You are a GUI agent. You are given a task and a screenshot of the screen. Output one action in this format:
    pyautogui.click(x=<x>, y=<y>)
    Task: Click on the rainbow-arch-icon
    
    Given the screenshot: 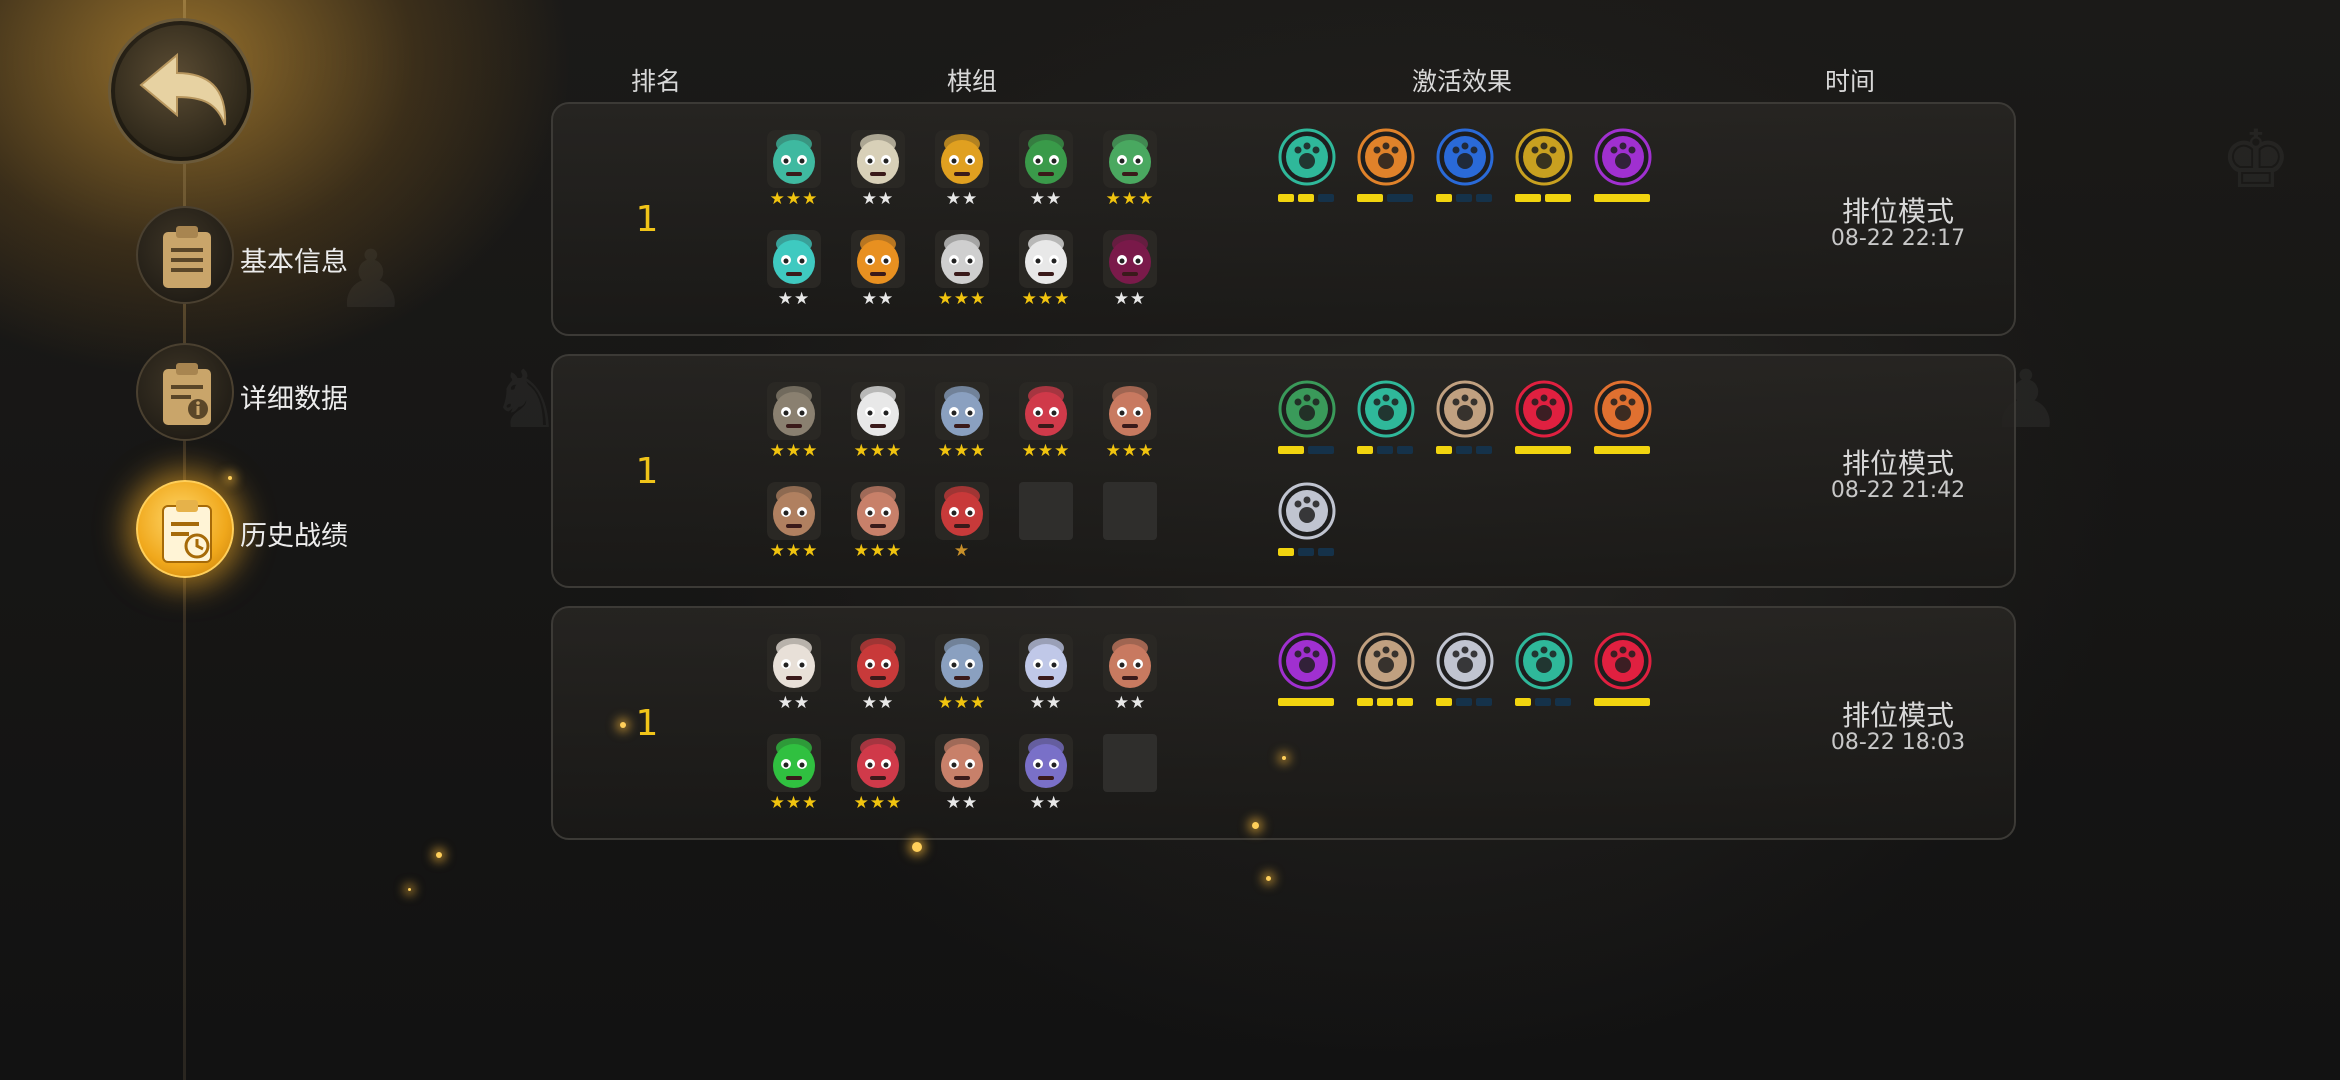 What is the action you would take?
    pyautogui.click(x=1544, y=409)
    